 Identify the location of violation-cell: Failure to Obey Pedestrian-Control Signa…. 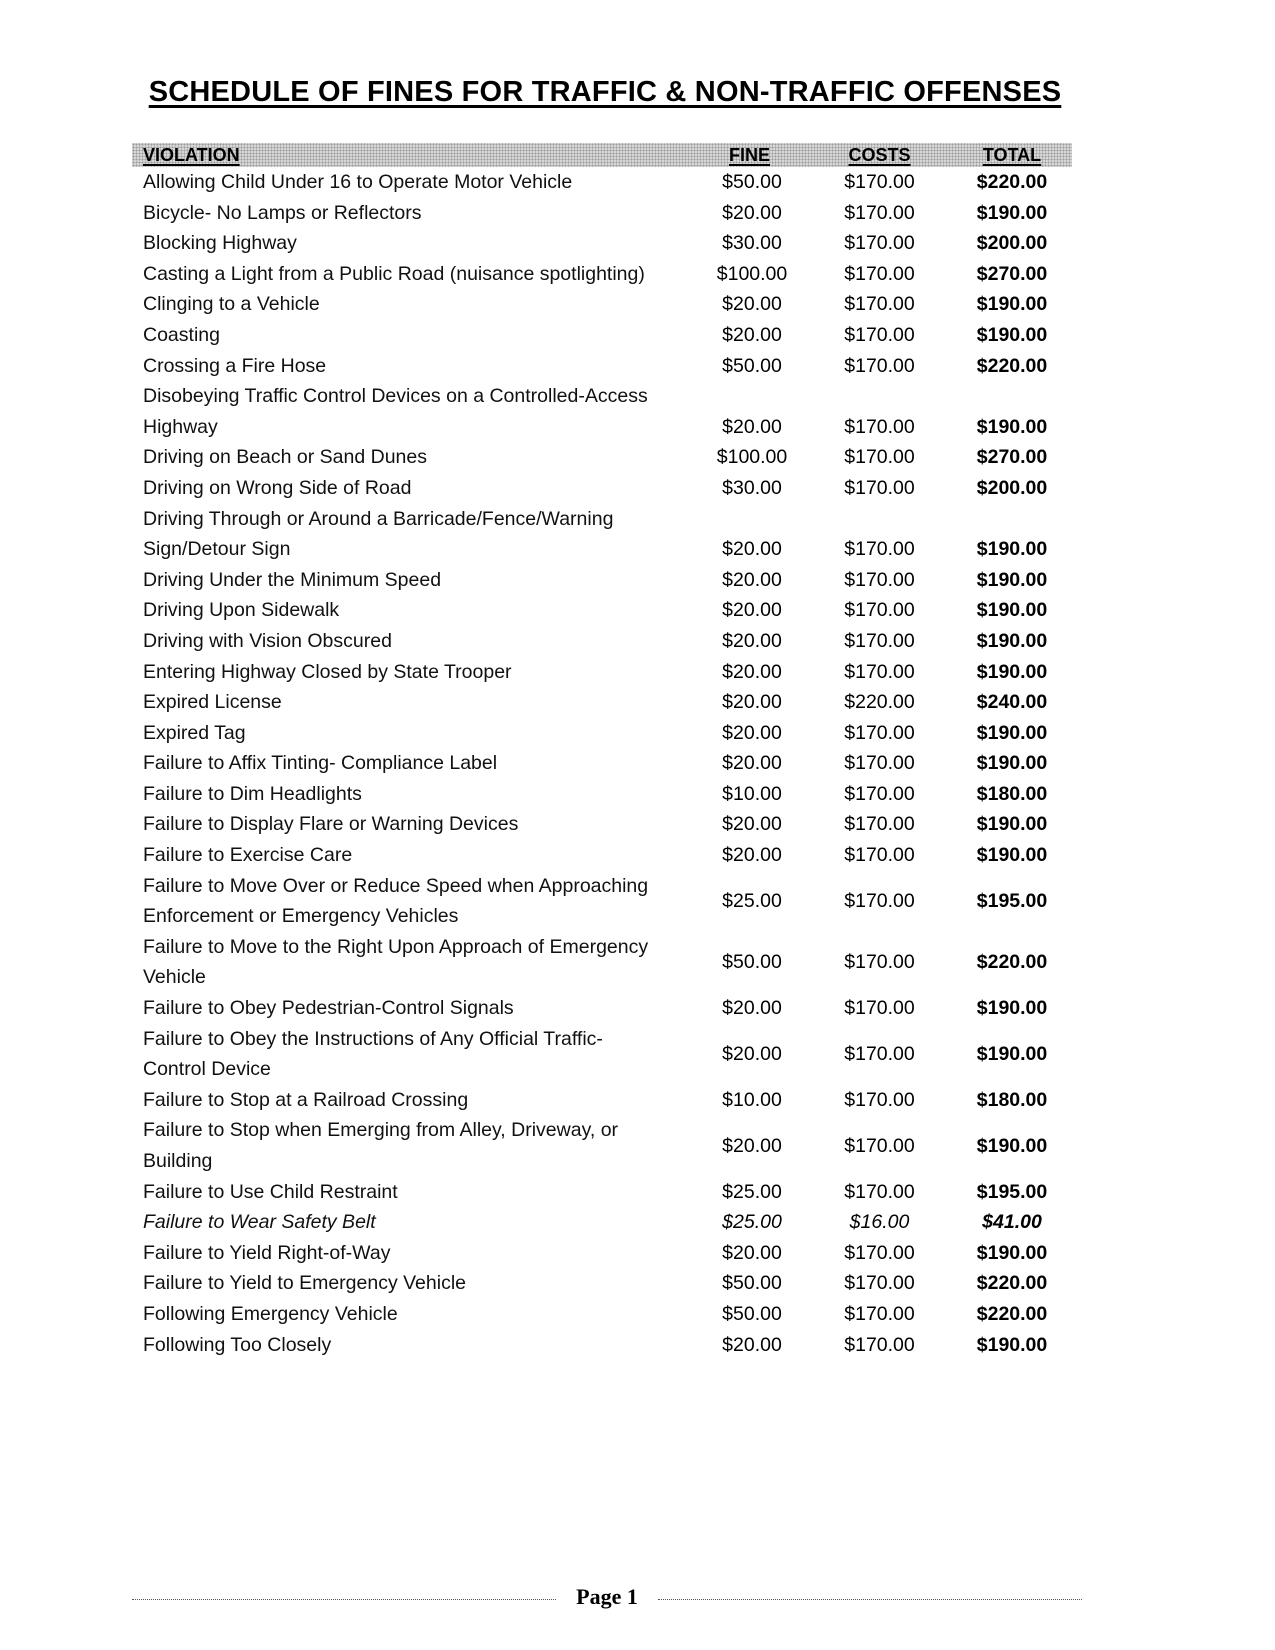
(328, 1008).